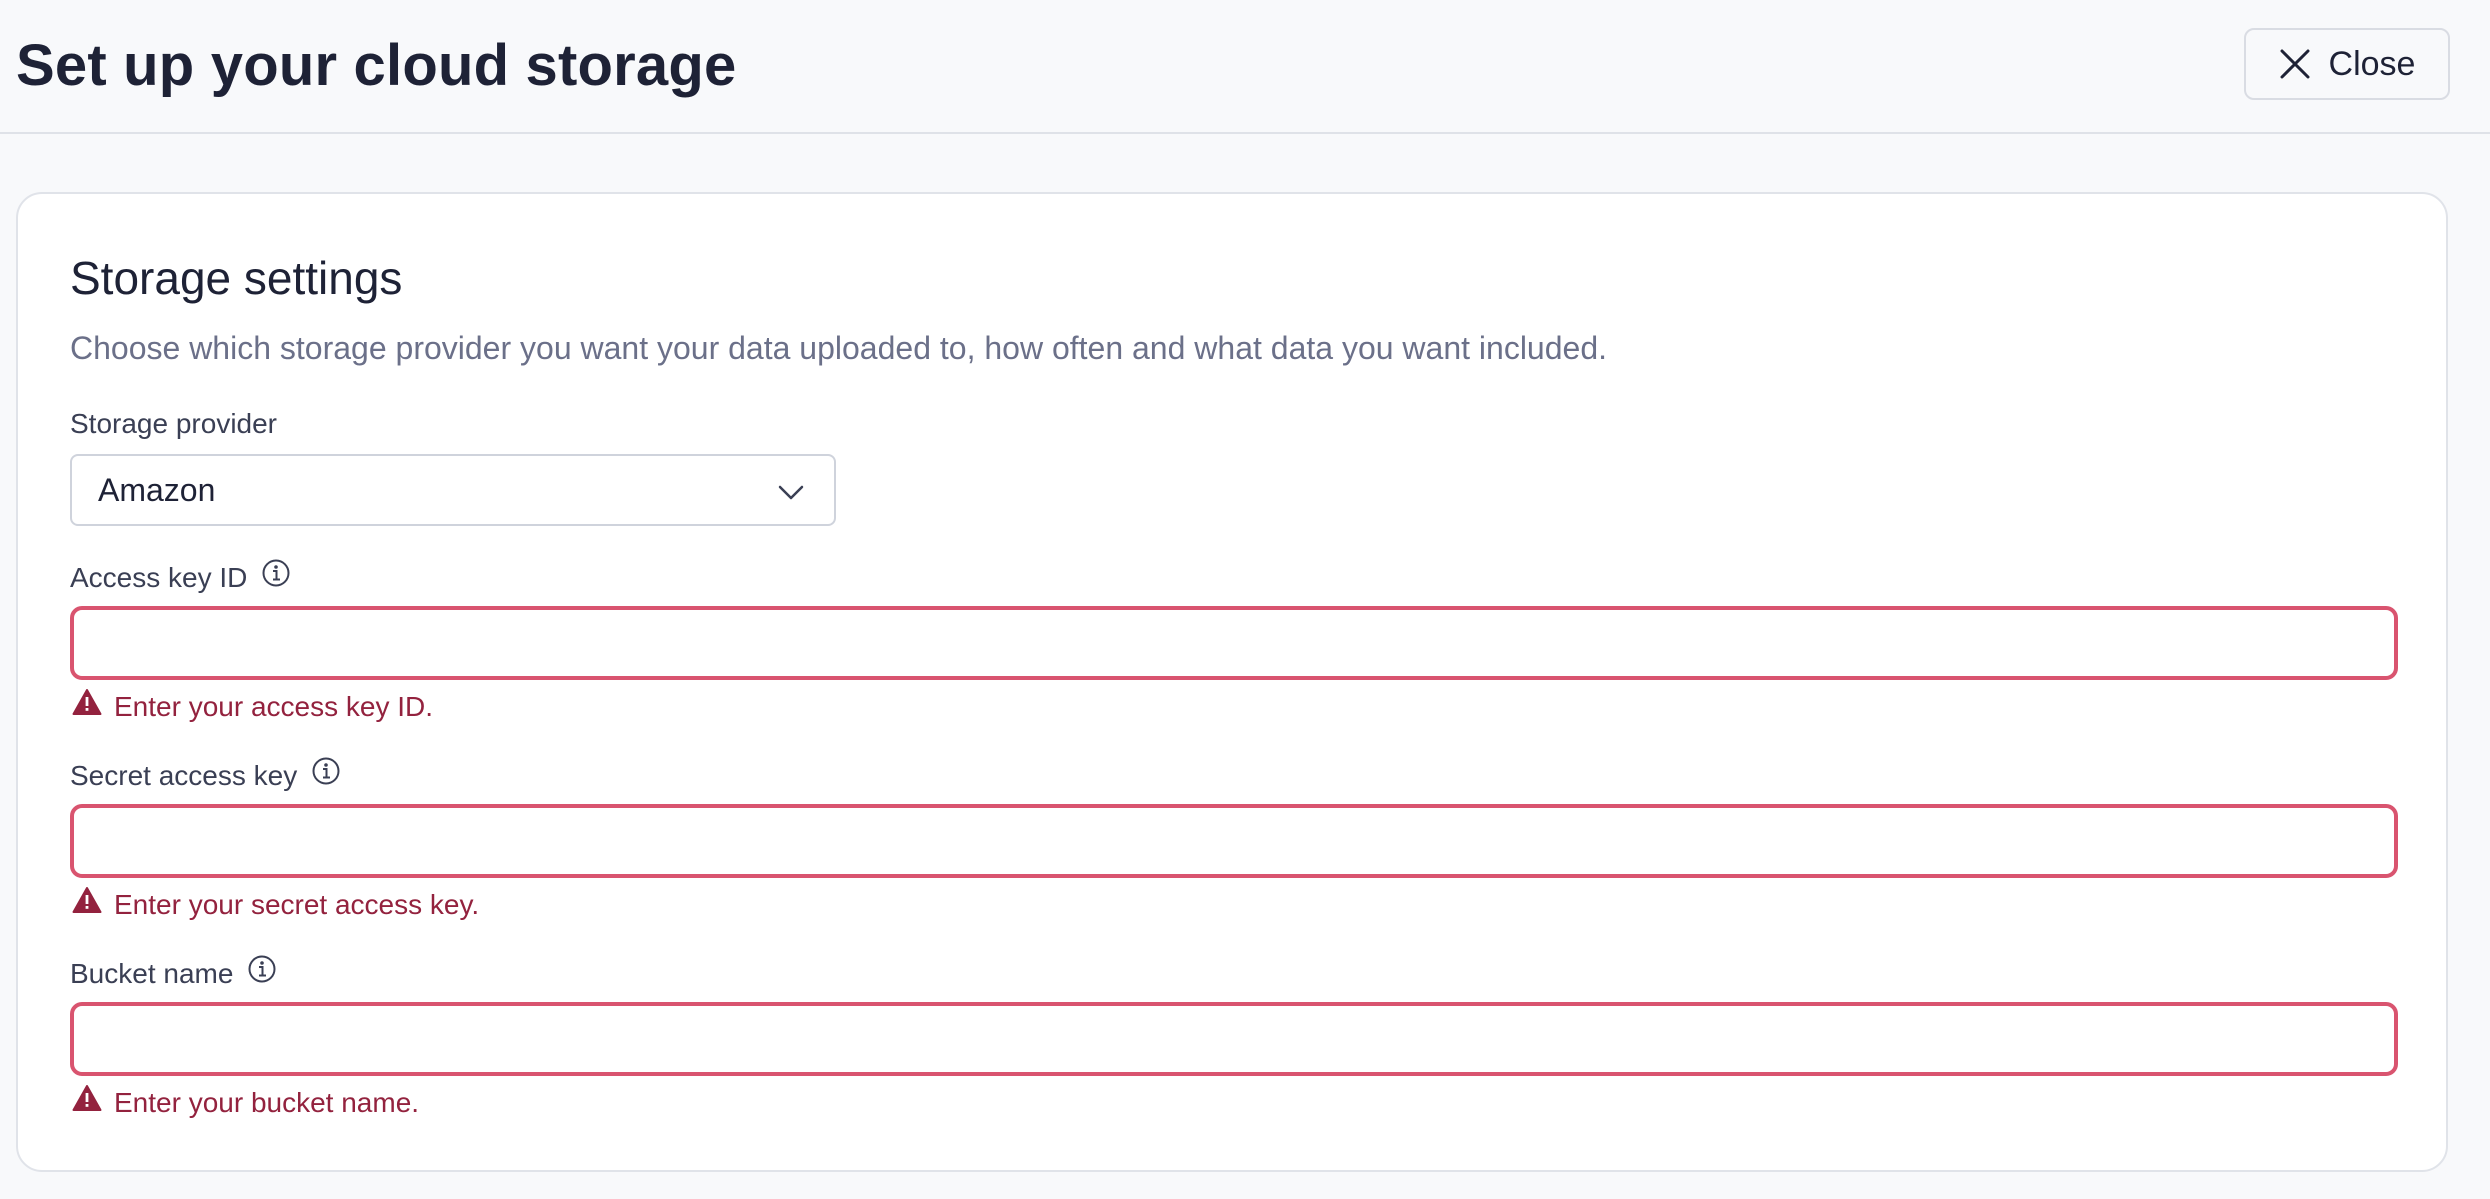  What do you see at coordinates (1234, 841) in the screenshot?
I see `secret-access-key-input` at bounding box center [1234, 841].